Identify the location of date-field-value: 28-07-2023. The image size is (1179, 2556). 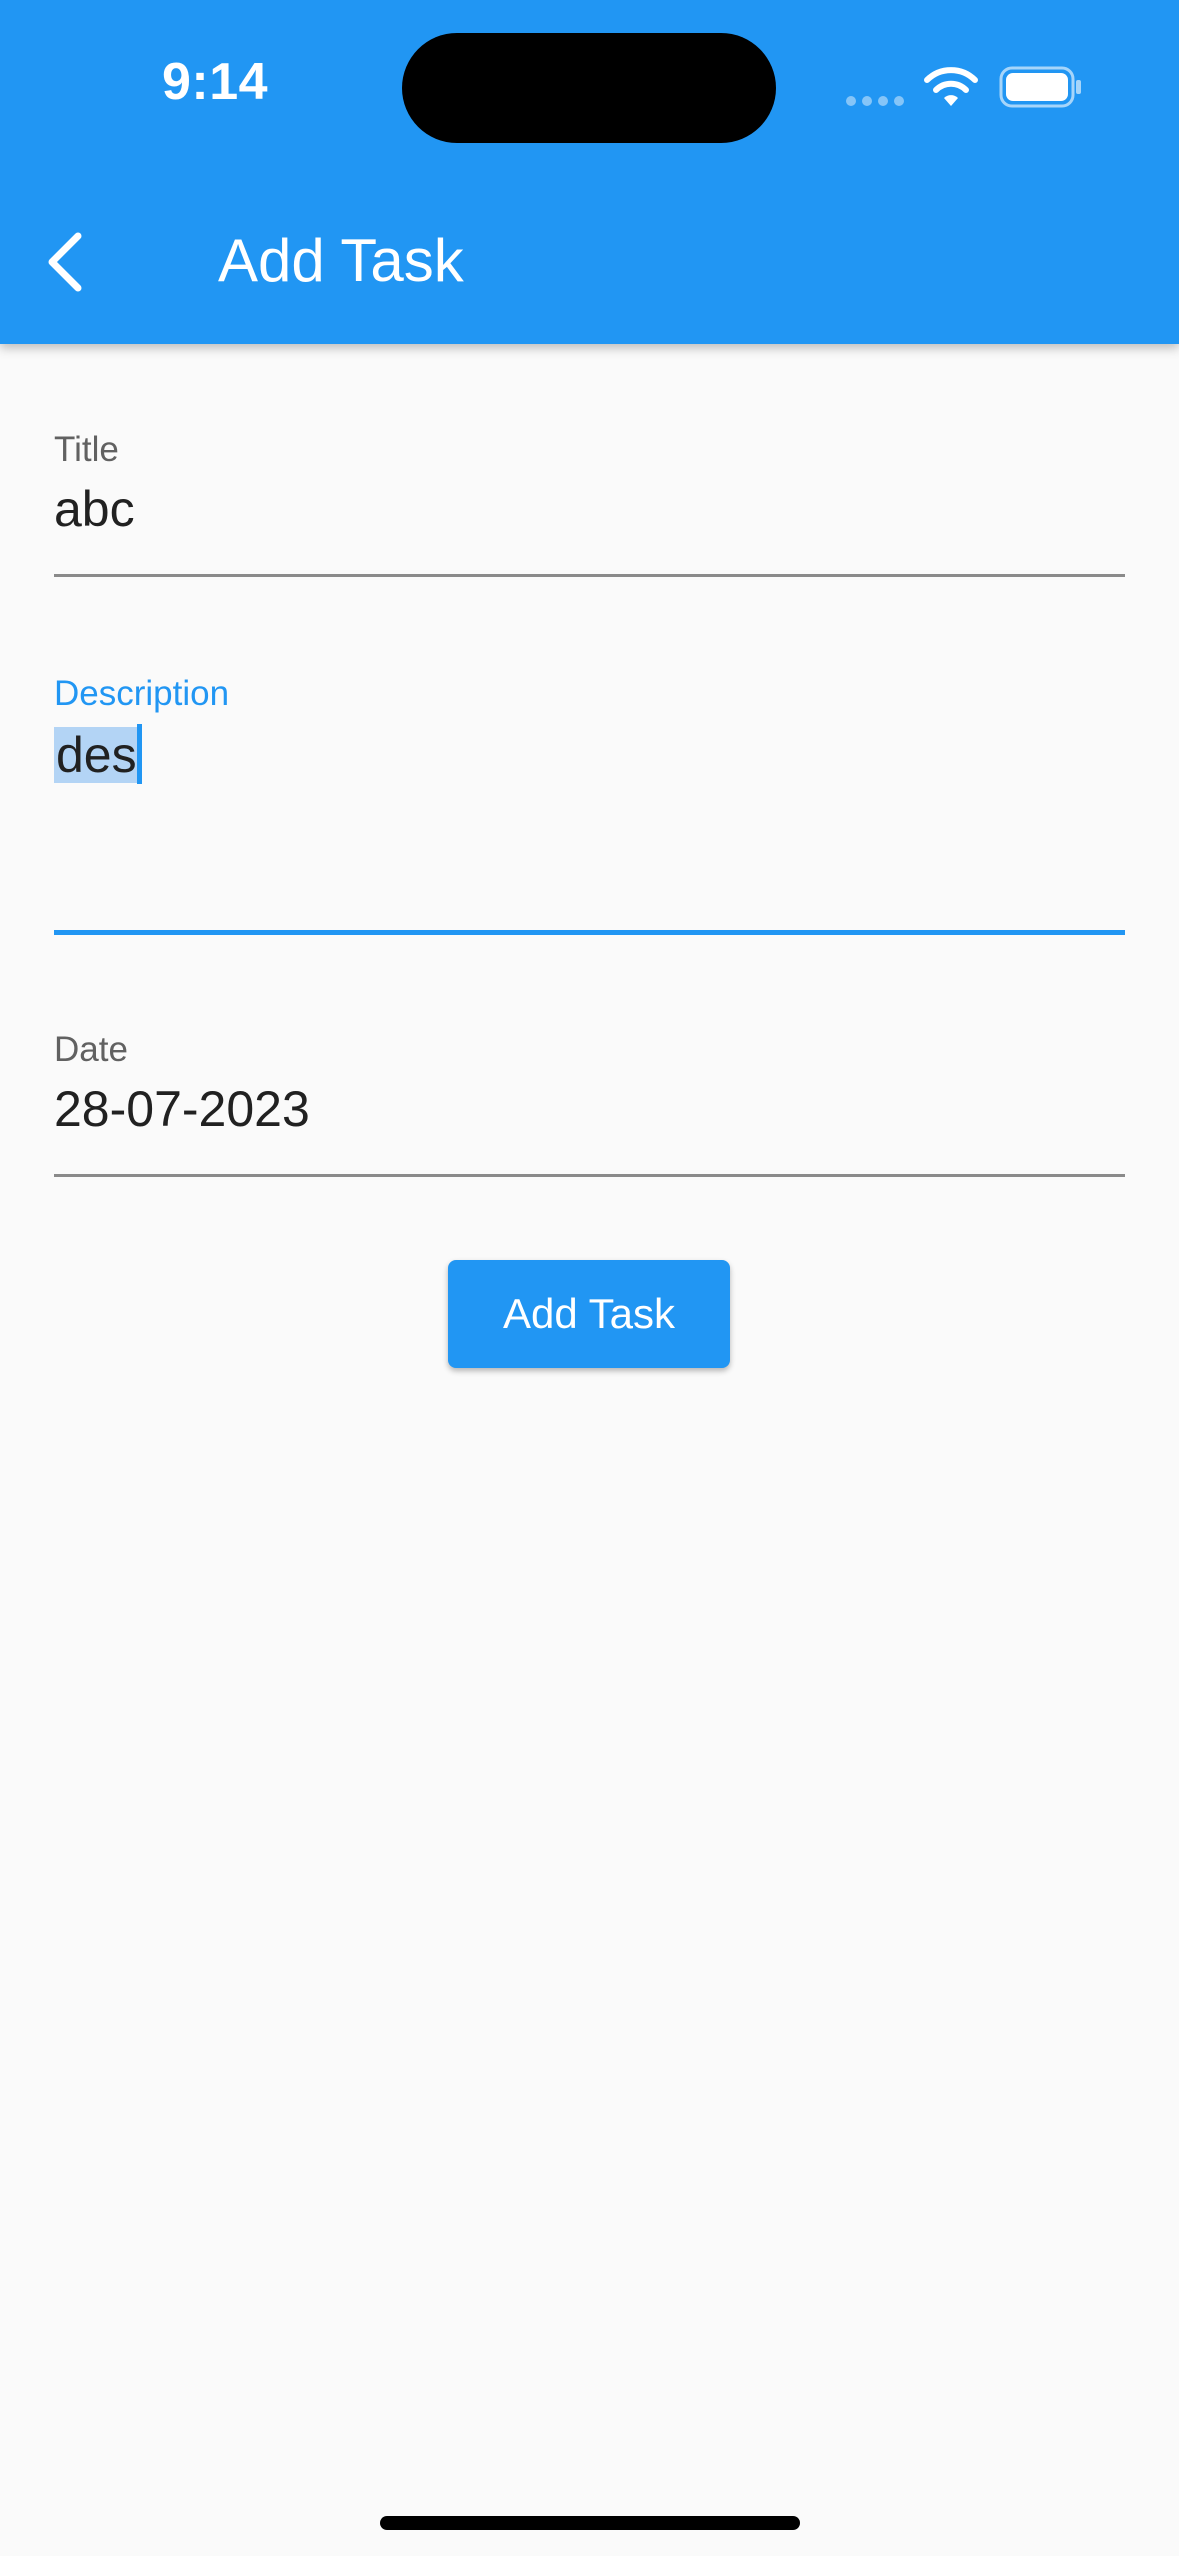
(182, 1109).